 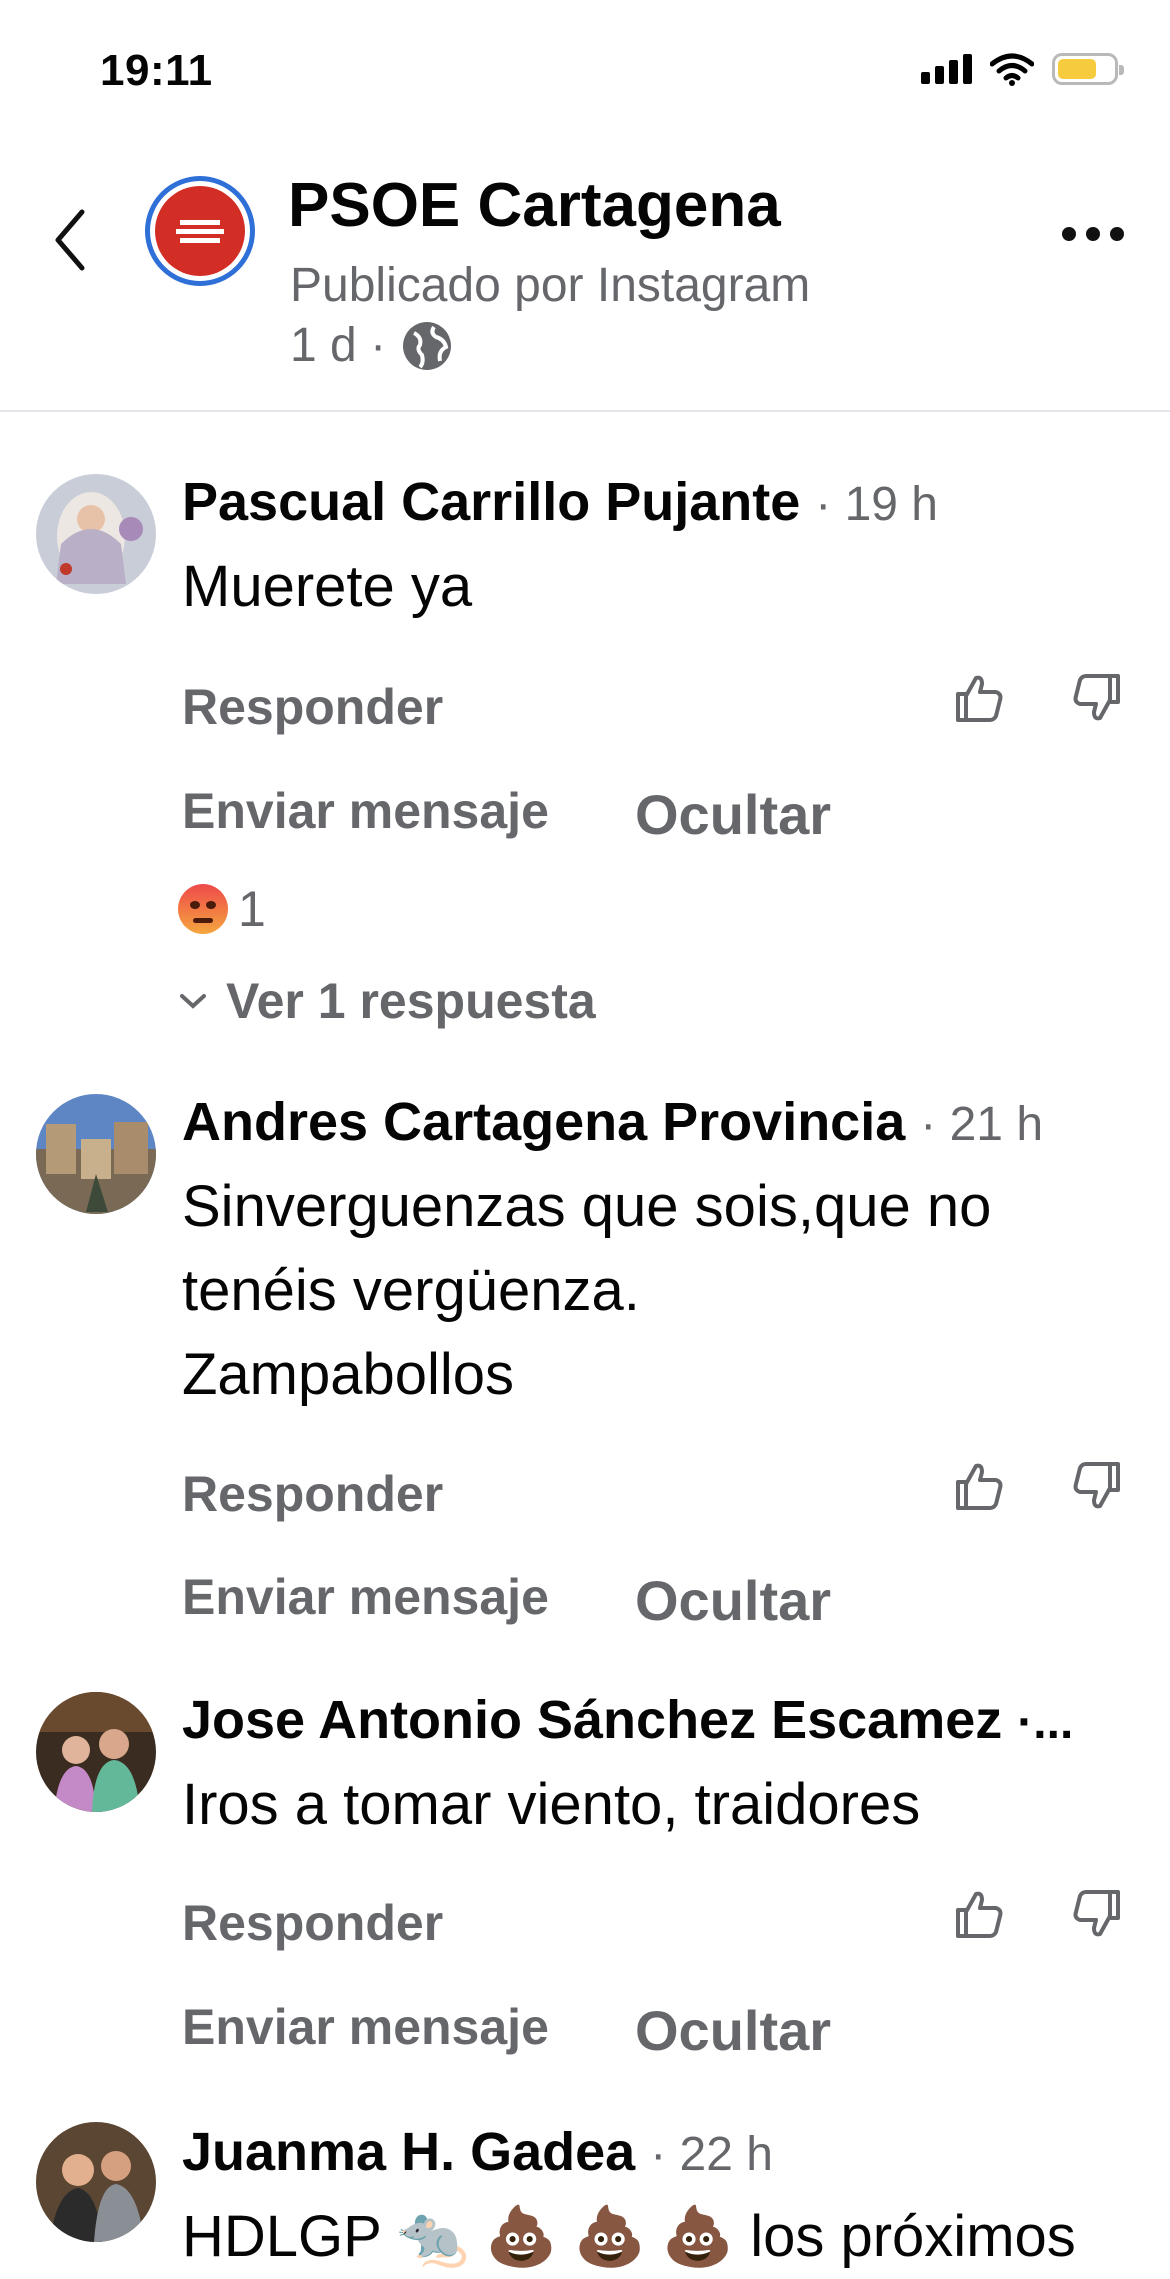 I want to click on post-time: 1 d ·, so click(x=372, y=345).